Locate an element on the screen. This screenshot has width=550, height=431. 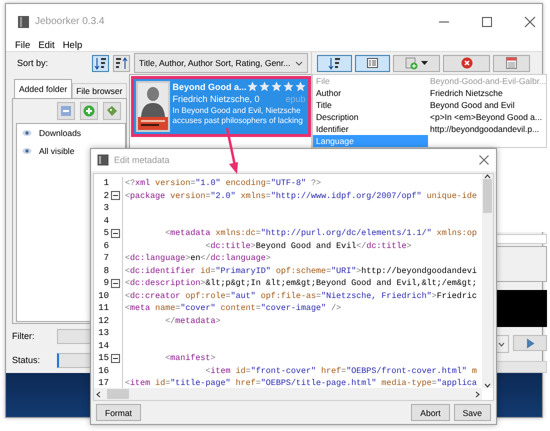
book-author: Friedrich Nietzsche, 0 is located at coordinates (216, 99).